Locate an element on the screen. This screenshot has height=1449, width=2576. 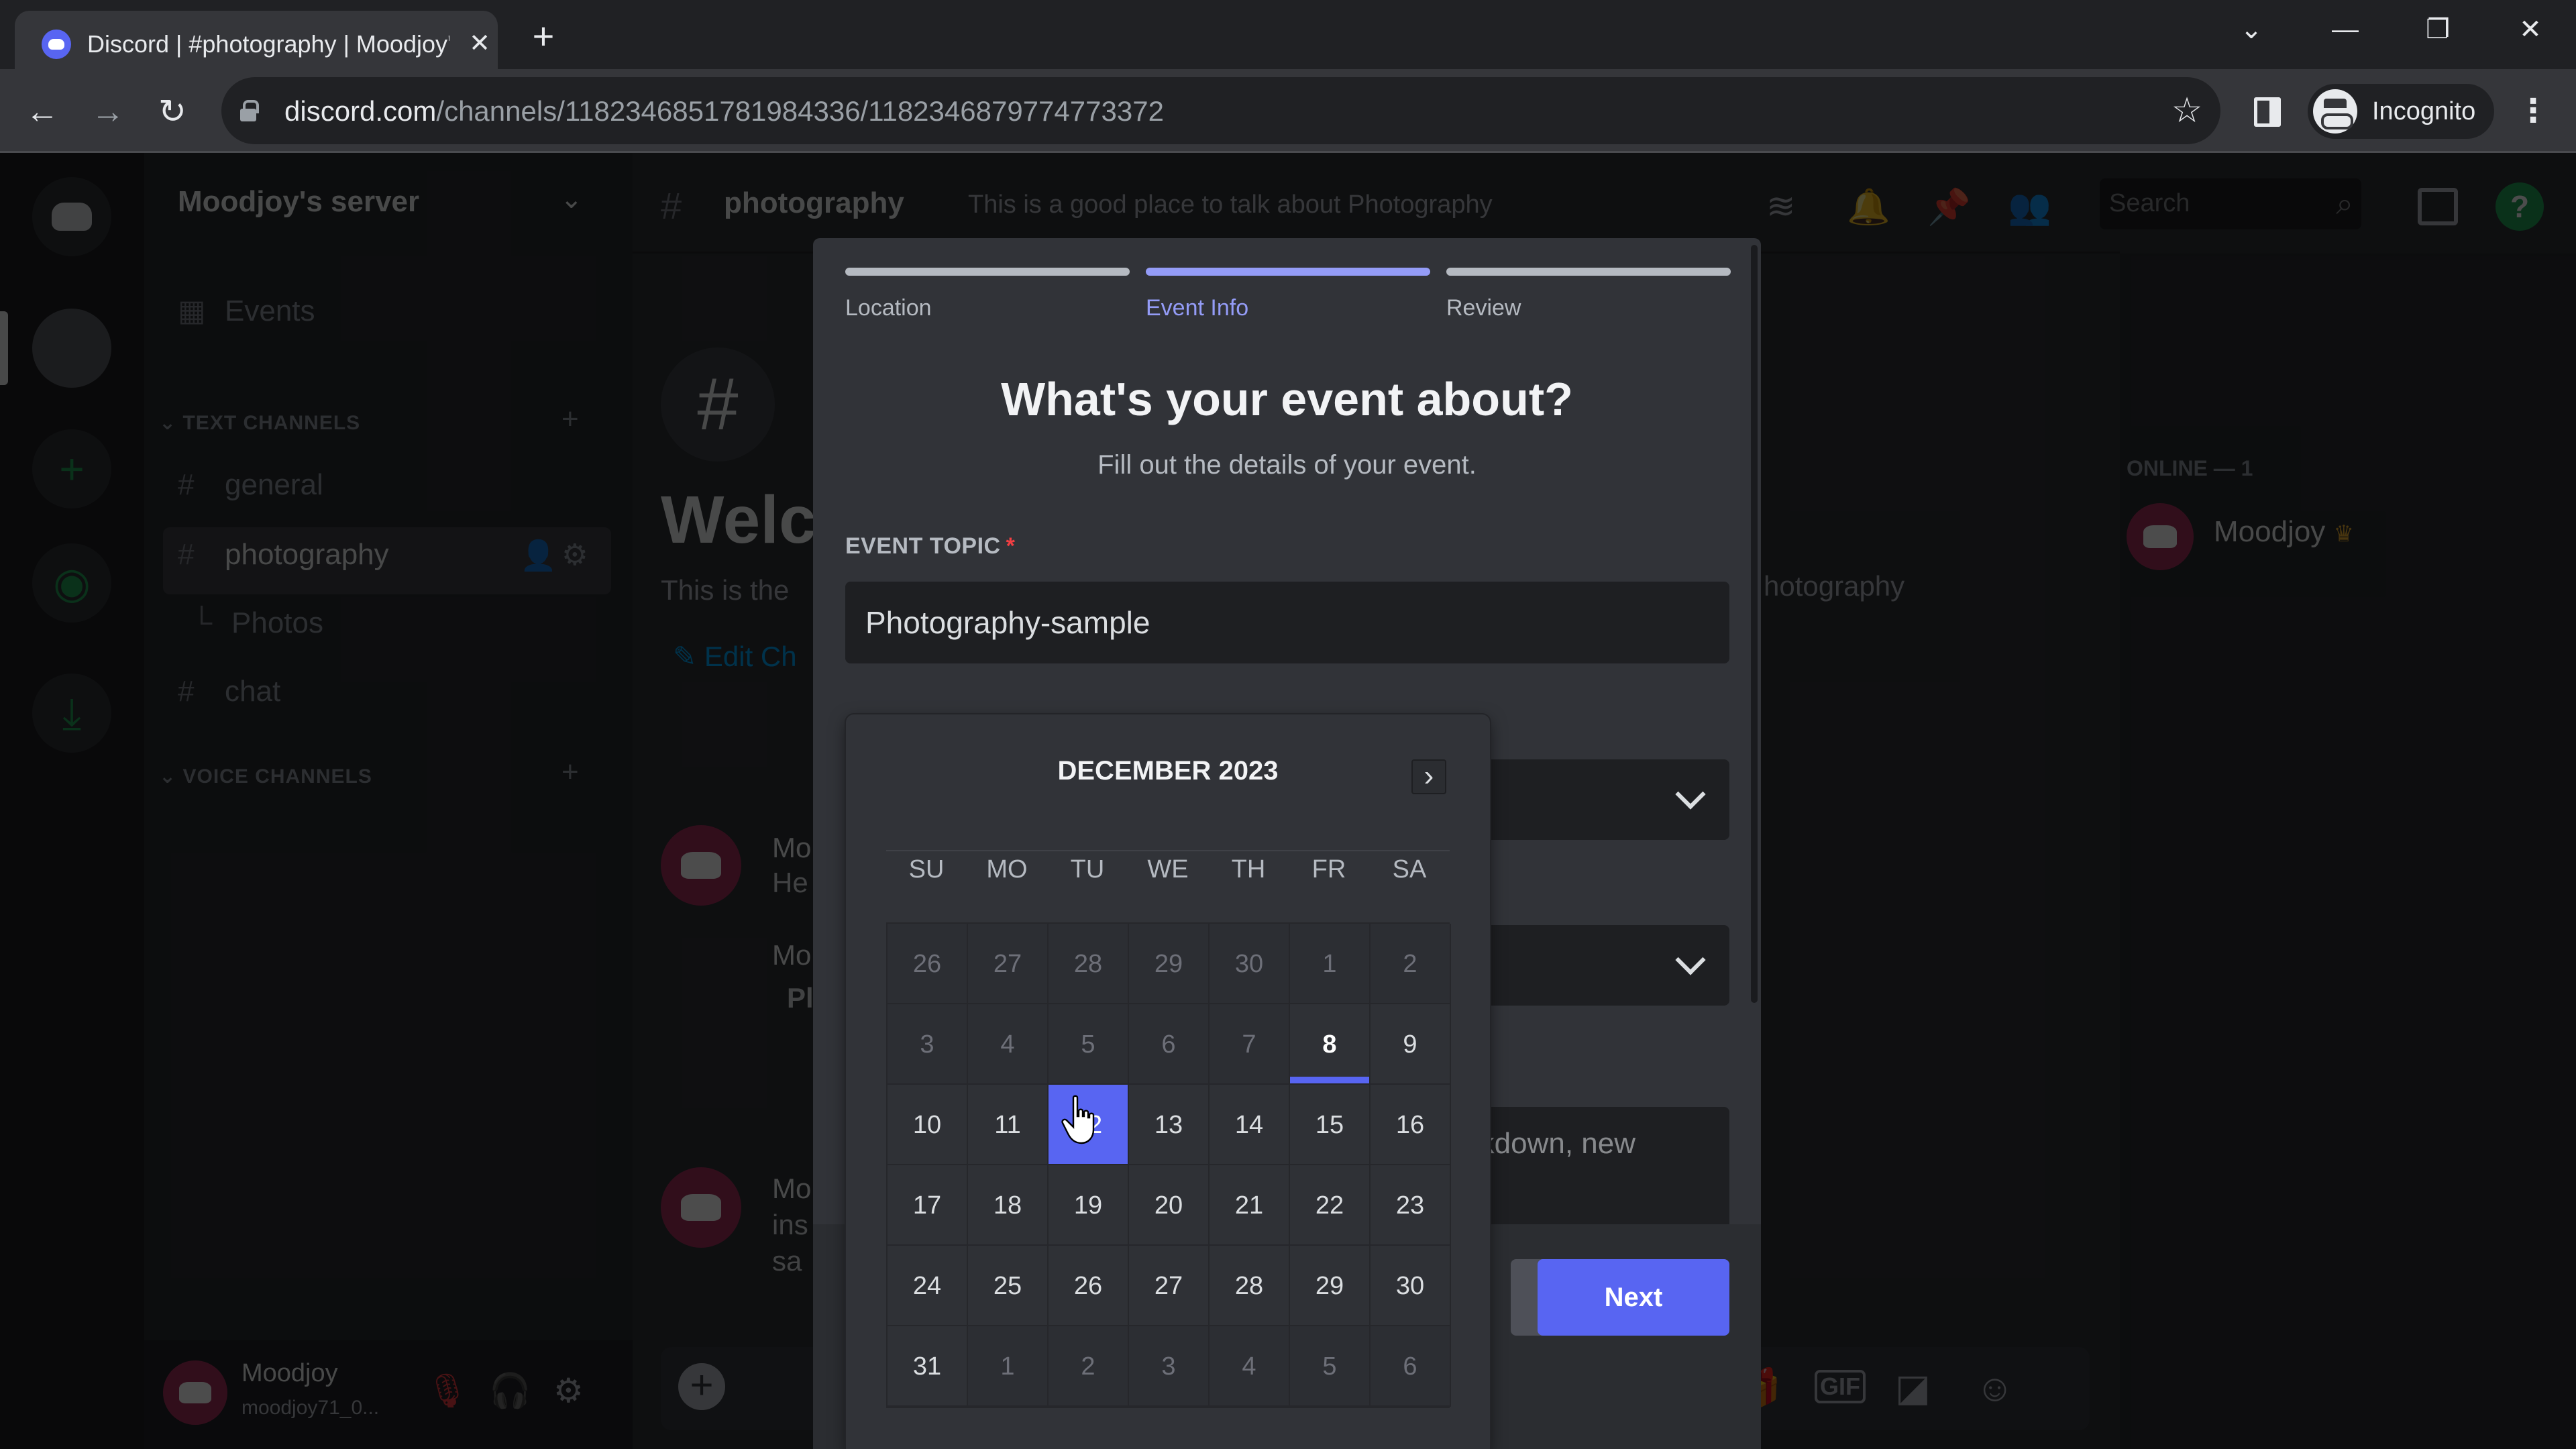
calendar-day: 24 is located at coordinates (928, 1286).